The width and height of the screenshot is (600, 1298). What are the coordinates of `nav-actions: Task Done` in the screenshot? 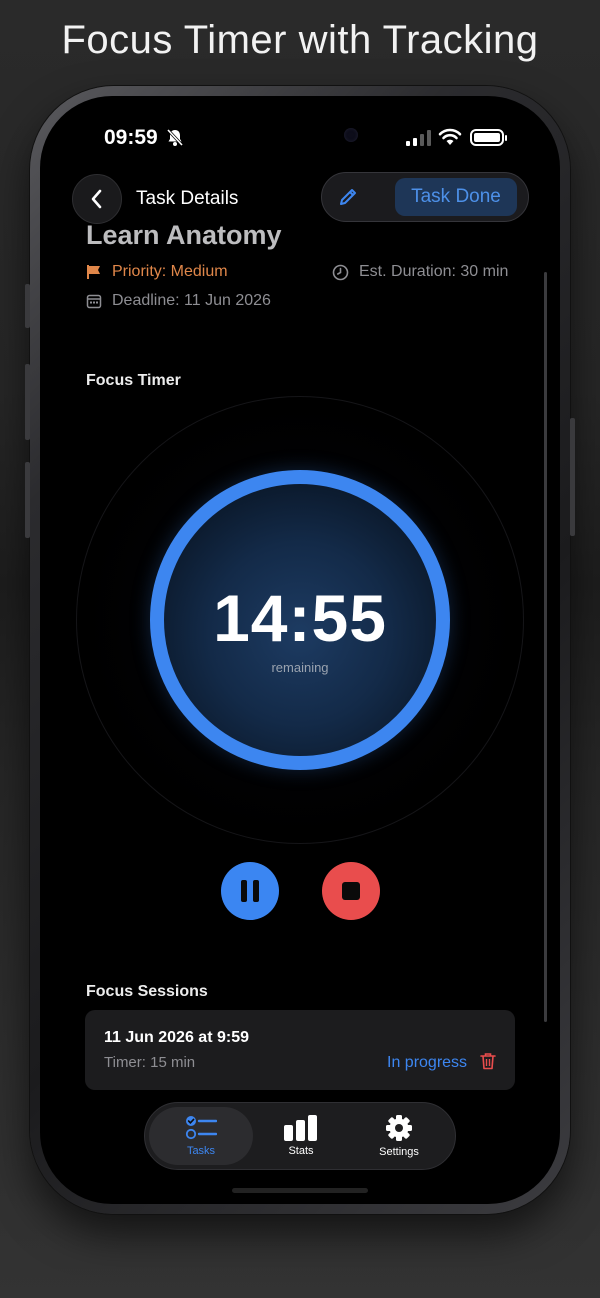 It's located at (425, 197).